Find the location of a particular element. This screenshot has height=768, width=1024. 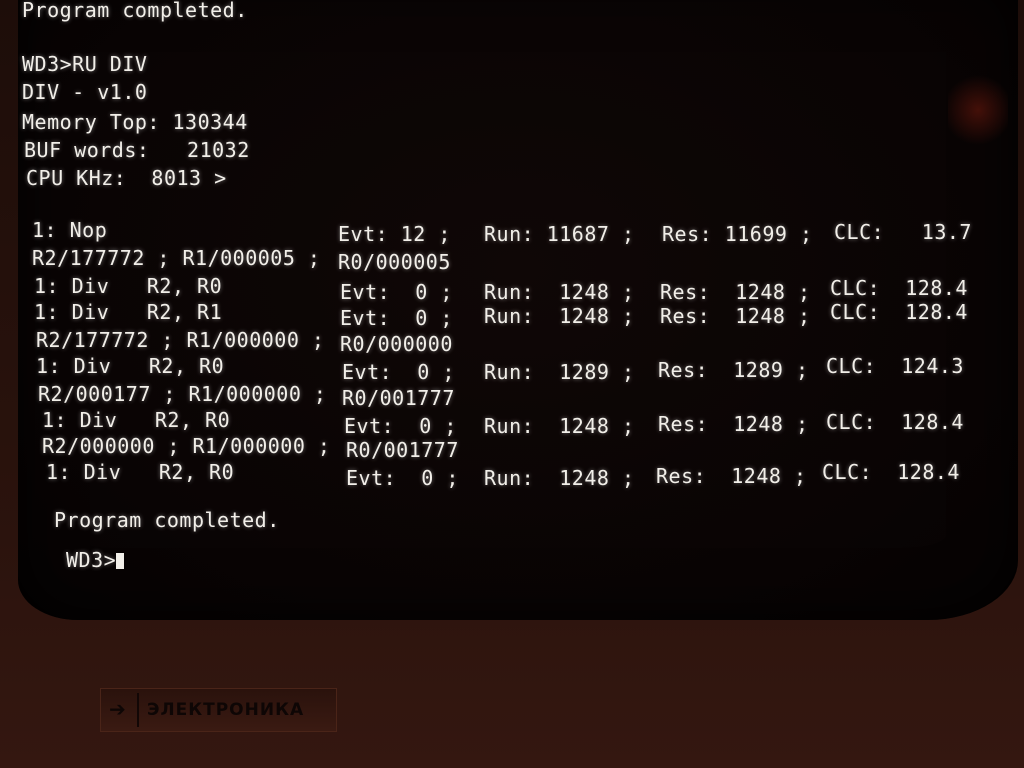

screen-reflection is located at coordinates (978, 110).